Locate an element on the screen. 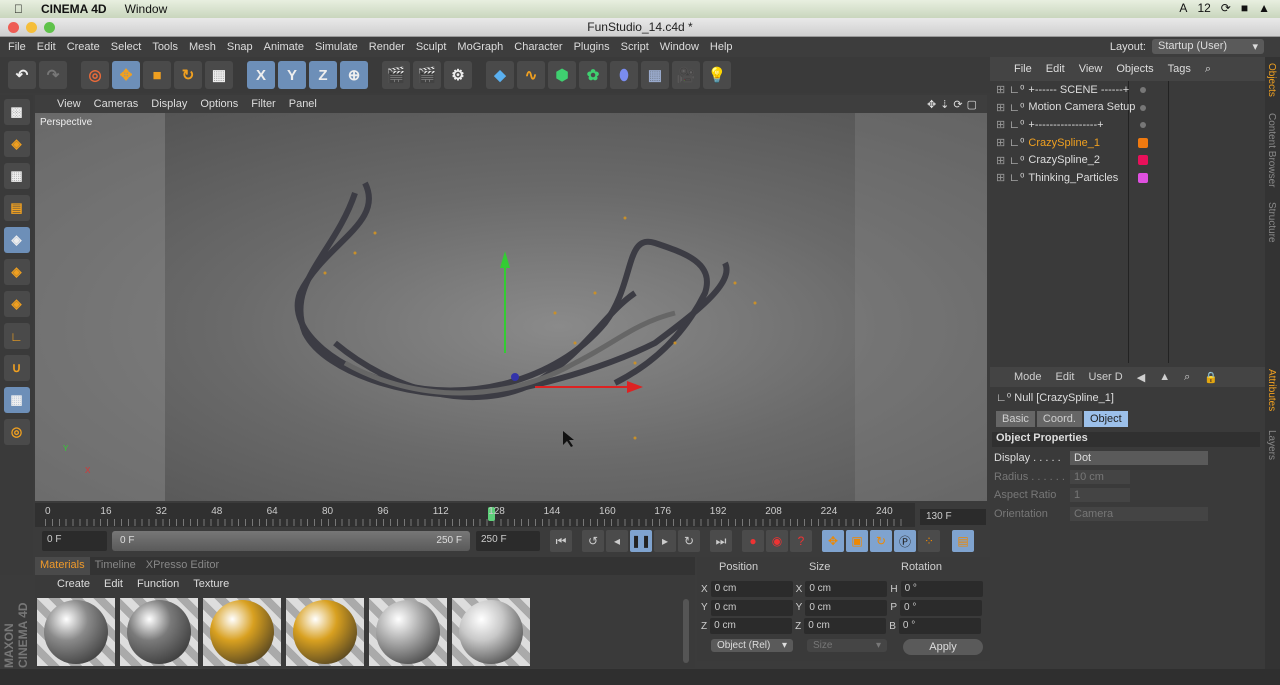  sync-icon: ⟳ is located at coordinates (1226, 8).